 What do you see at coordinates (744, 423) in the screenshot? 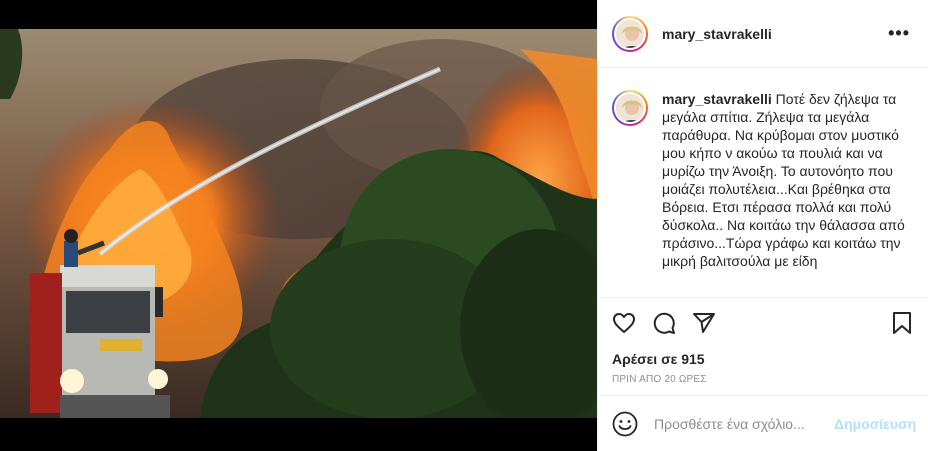
I see `comment-input` at bounding box center [744, 423].